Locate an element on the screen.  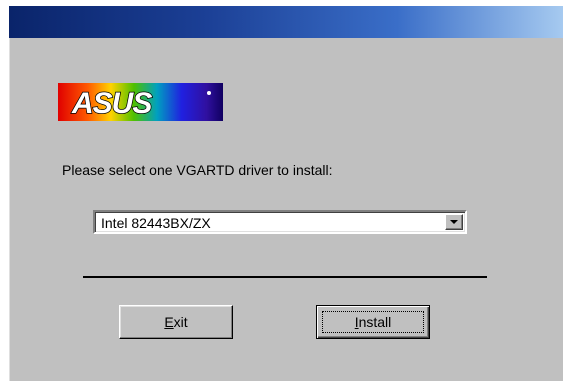
exit-button: Exit is located at coordinates (176, 322).